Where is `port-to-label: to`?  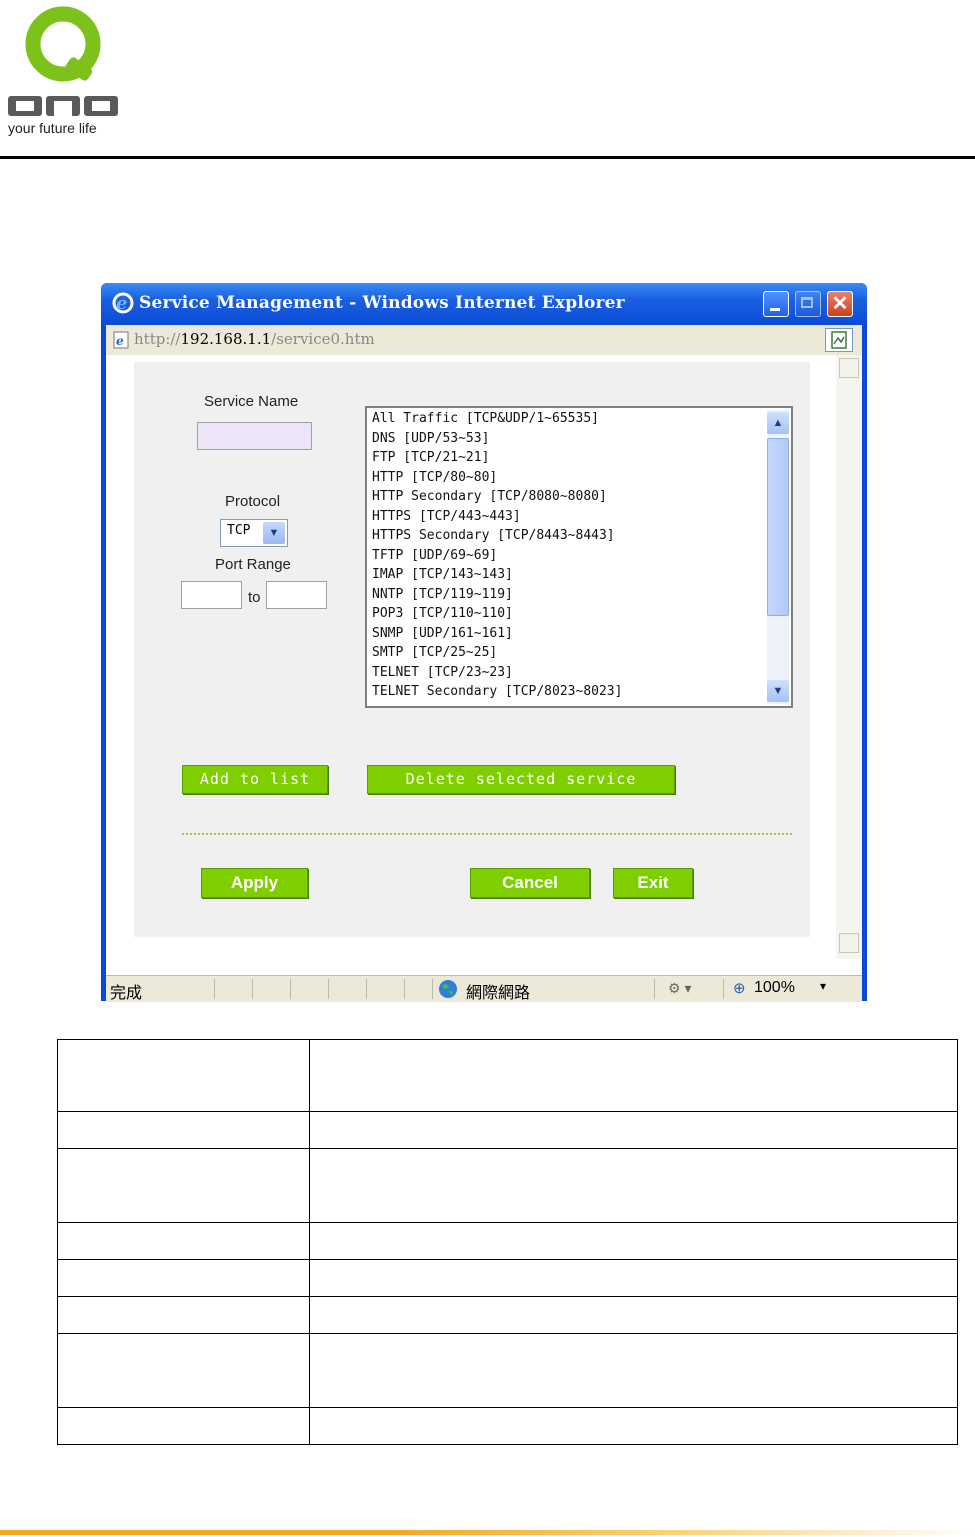 port-to-label: to is located at coordinates (254, 597).